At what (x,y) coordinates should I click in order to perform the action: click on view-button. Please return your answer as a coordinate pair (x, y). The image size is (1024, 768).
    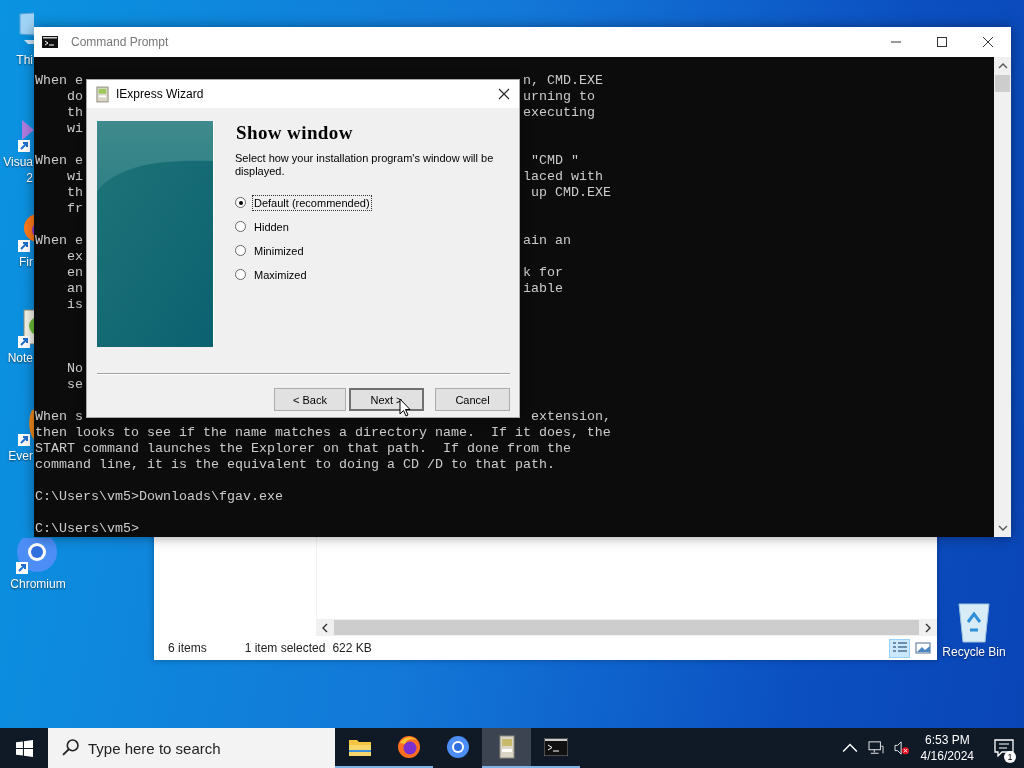
    Looking at the image, I should click on (899, 648).